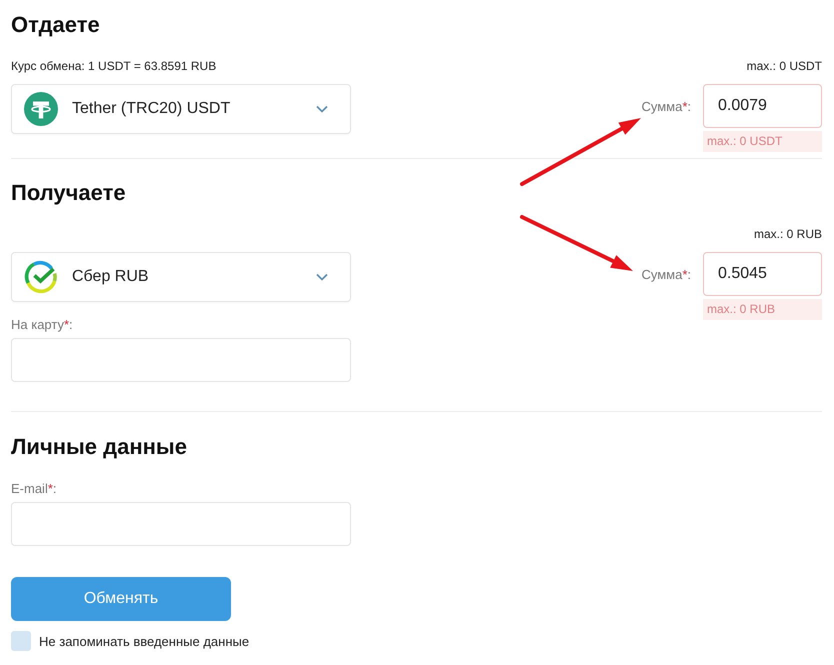 The image size is (834, 665). I want to click on error-message: max.: 0 USDT, so click(762, 141).